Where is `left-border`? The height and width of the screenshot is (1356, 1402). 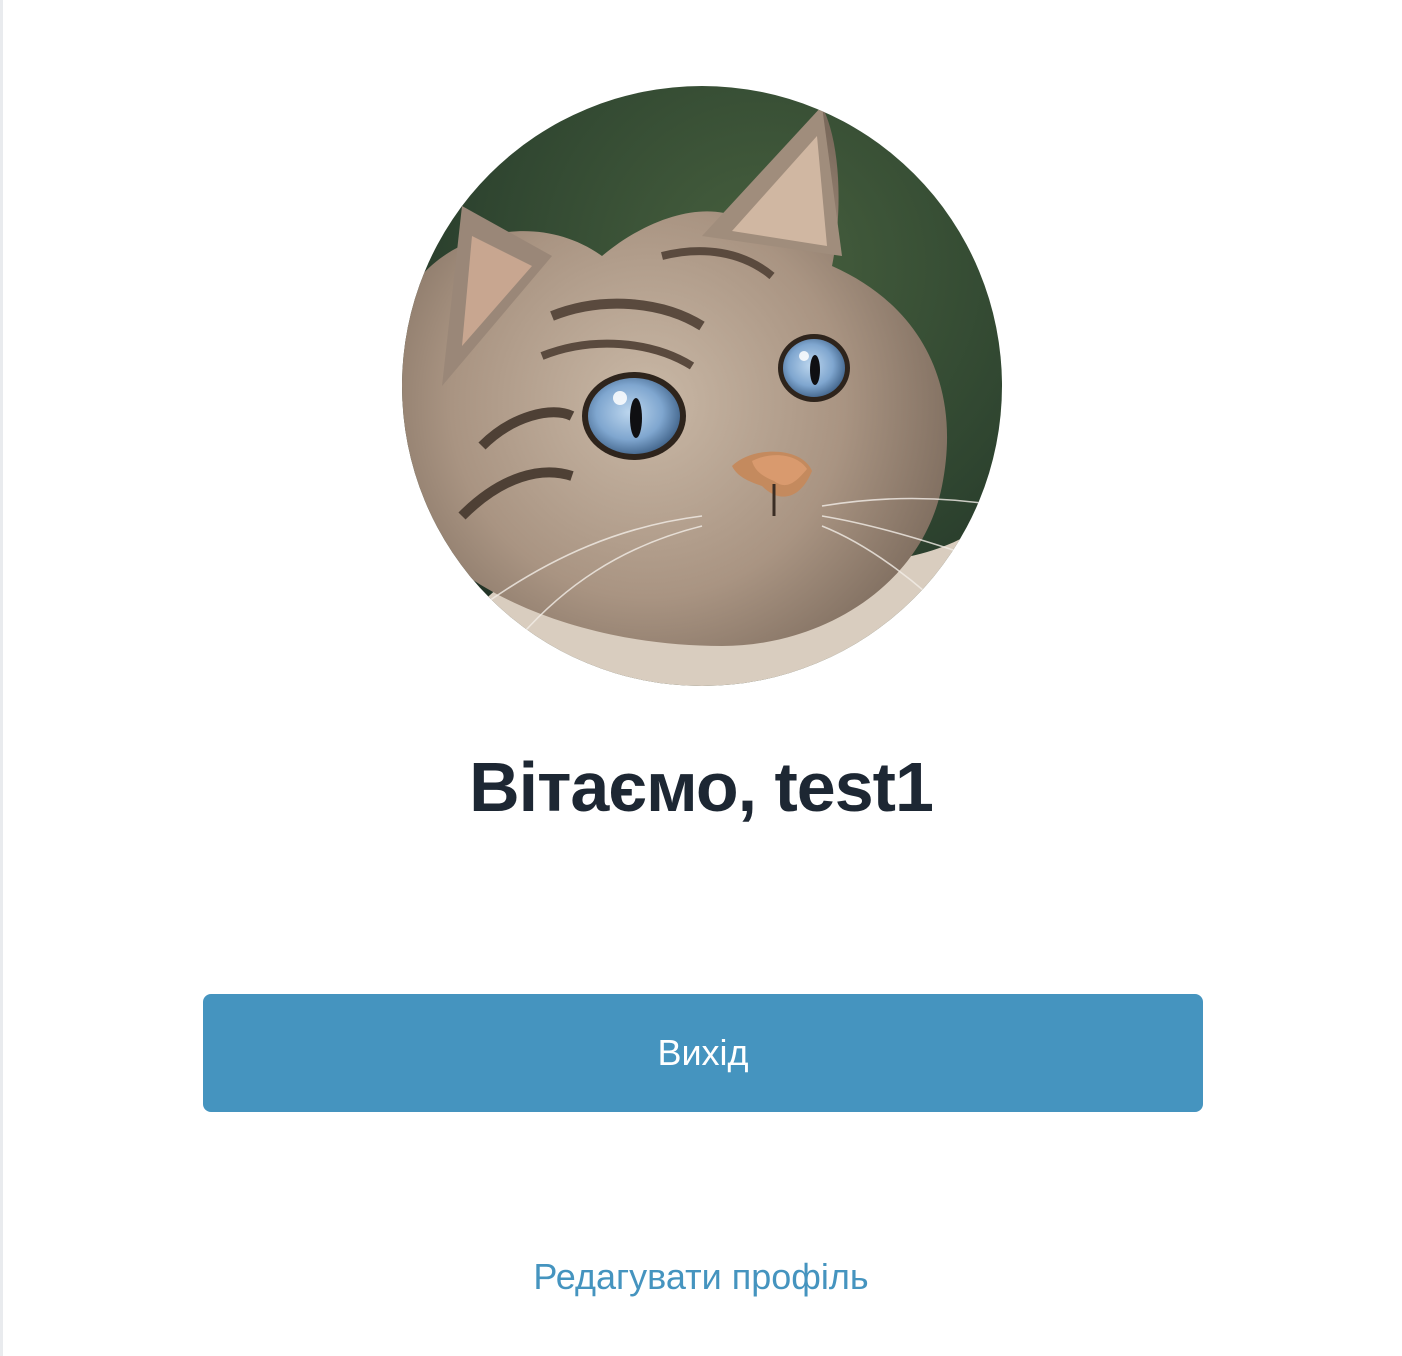
left-border is located at coordinates (1, 678).